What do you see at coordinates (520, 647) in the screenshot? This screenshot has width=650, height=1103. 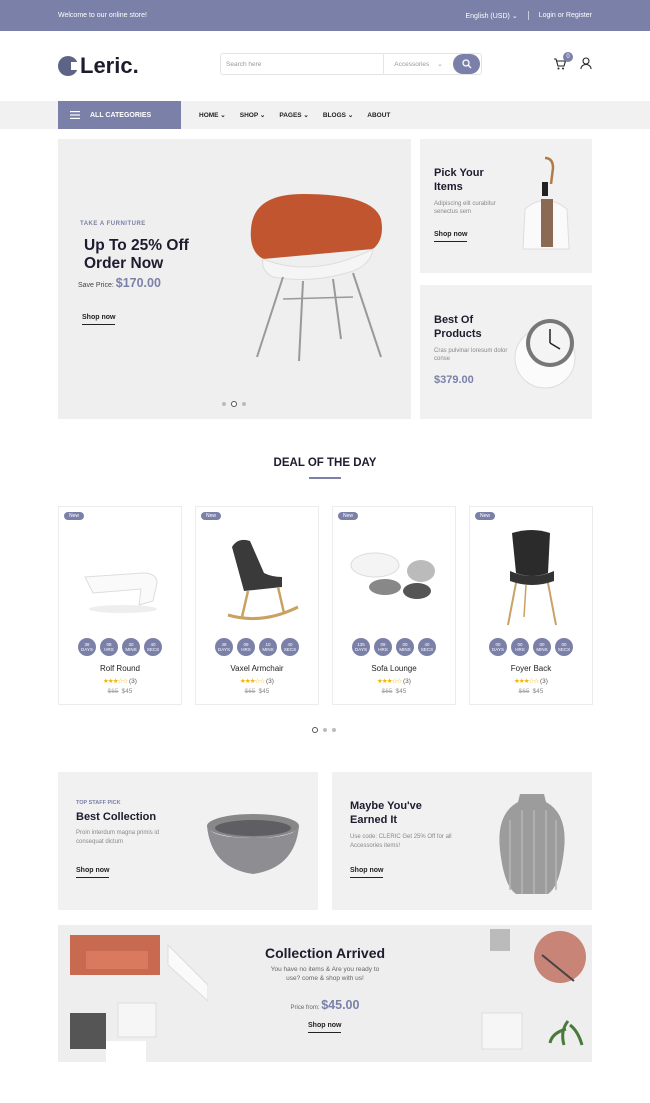 I see `timer-hours: 00 HRS` at bounding box center [520, 647].